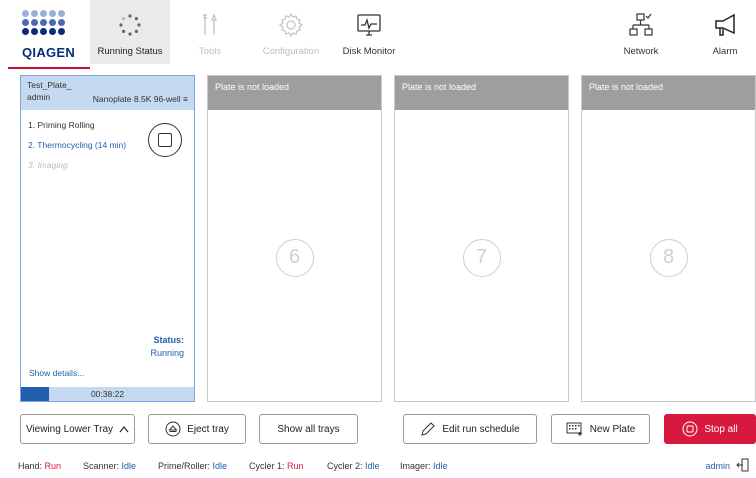 This screenshot has width=756, height=478. Describe the element at coordinates (40, 466) in the screenshot. I see `status-hand: Hand: Run` at that location.